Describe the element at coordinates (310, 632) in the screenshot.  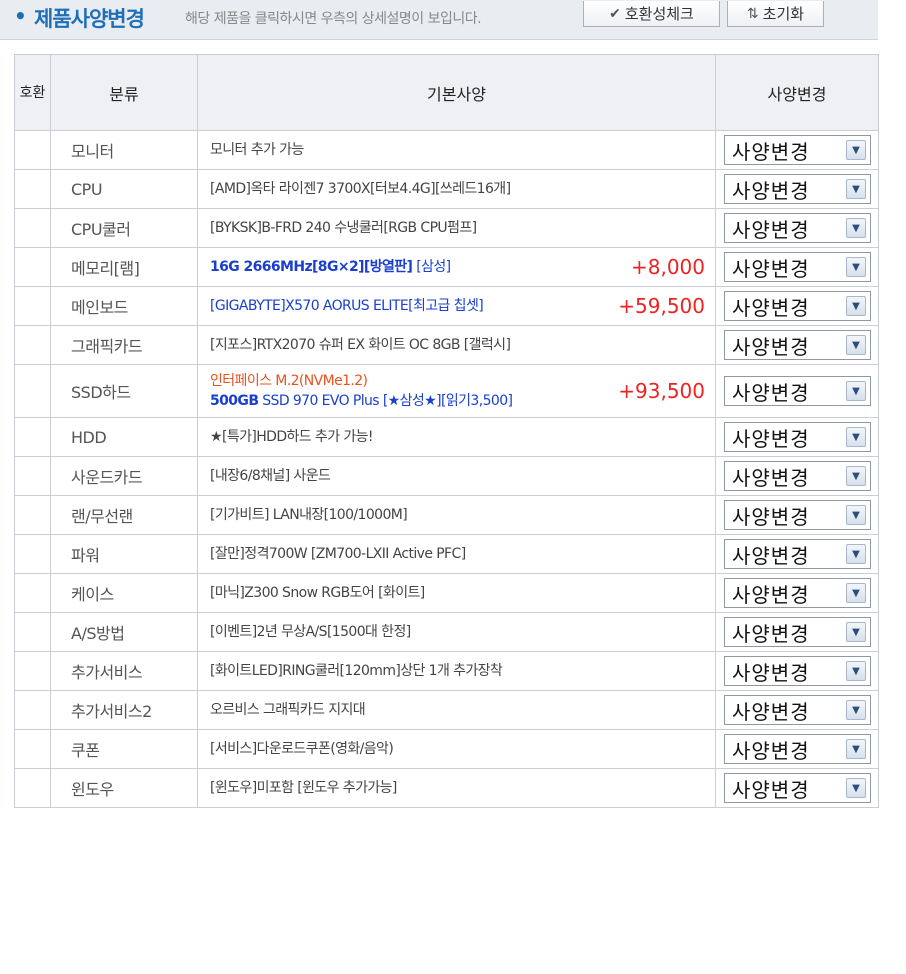
I see `spec-text-segment: [이벤트]2년 무상A/S[1500대 한정]` at that location.